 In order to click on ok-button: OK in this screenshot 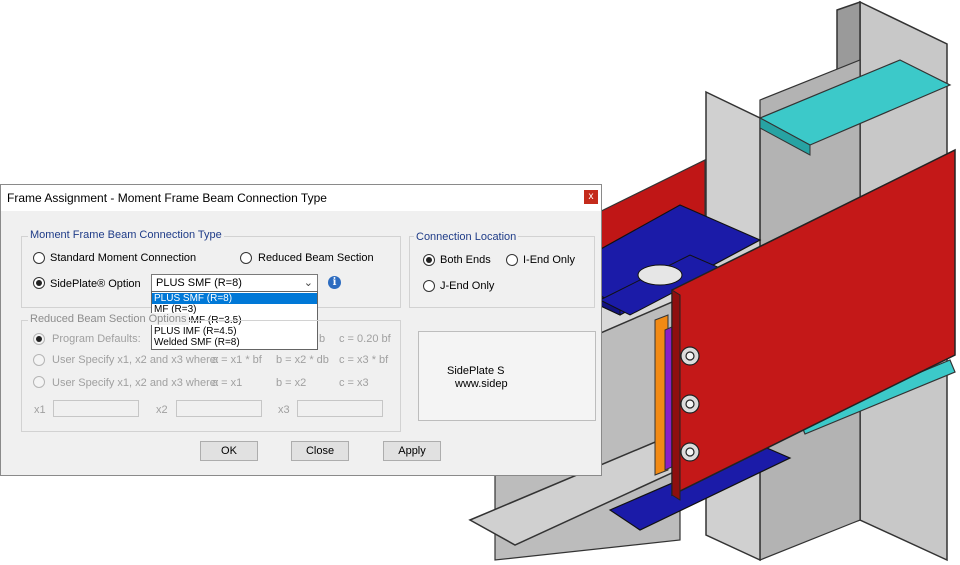, I will do `click(229, 451)`.